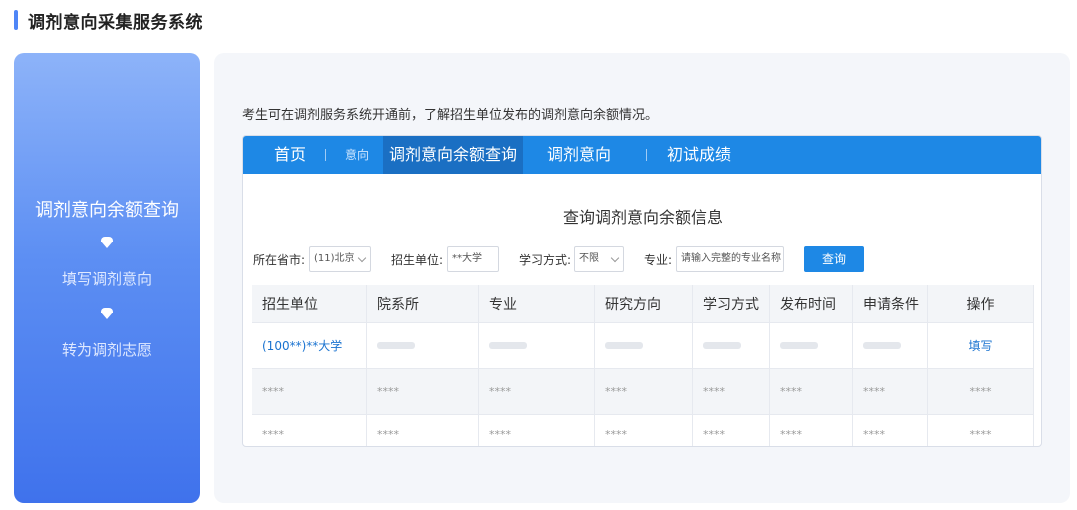 The height and width of the screenshot is (510, 1077). I want to click on col-header-mode: 学习方式, so click(731, 304).